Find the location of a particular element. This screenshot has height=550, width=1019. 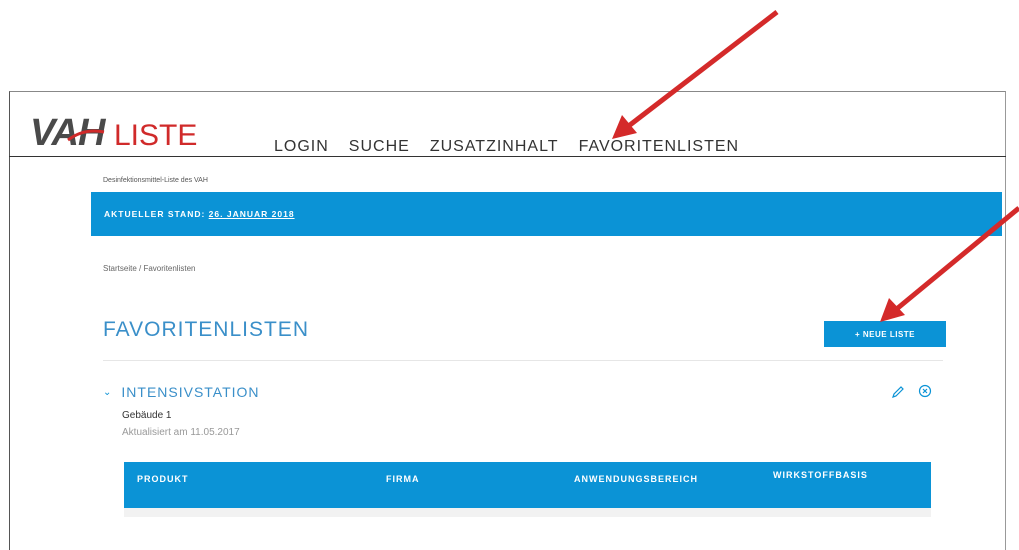

column-produkt: PRODUKT is located at coordinates (163, 479).